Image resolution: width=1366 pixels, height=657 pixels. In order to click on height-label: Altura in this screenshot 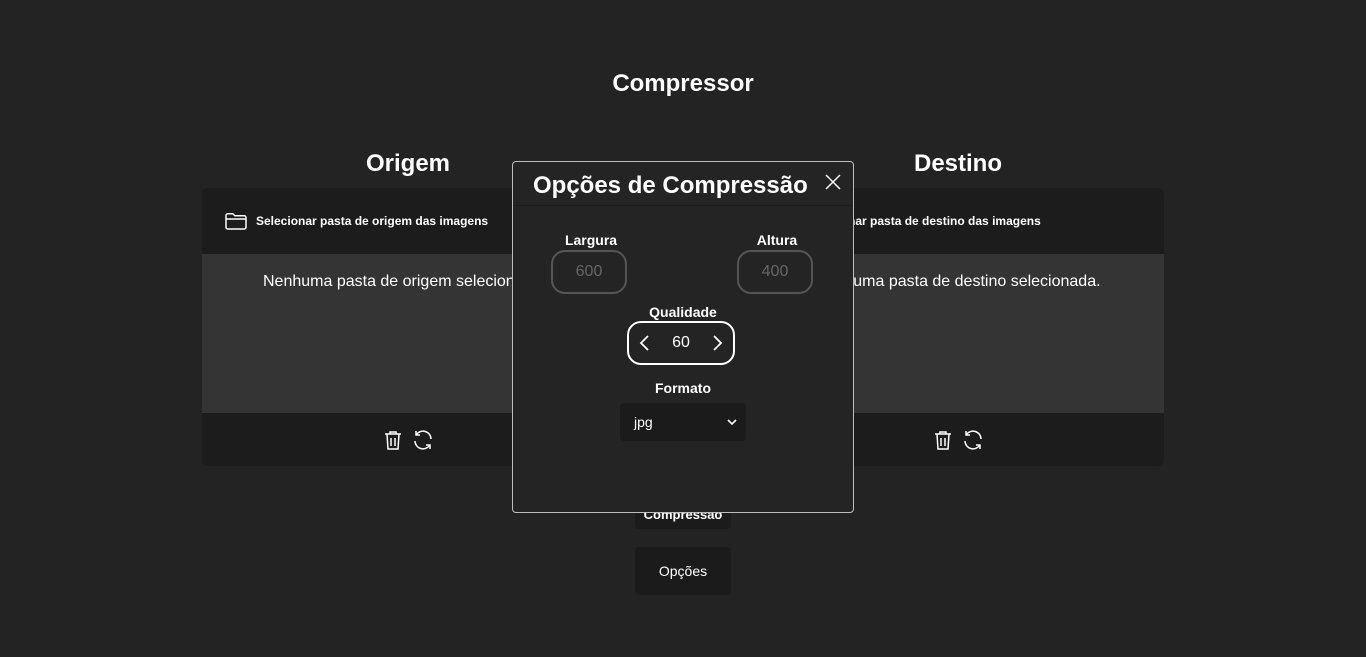, I will do `click(777, 240)`.